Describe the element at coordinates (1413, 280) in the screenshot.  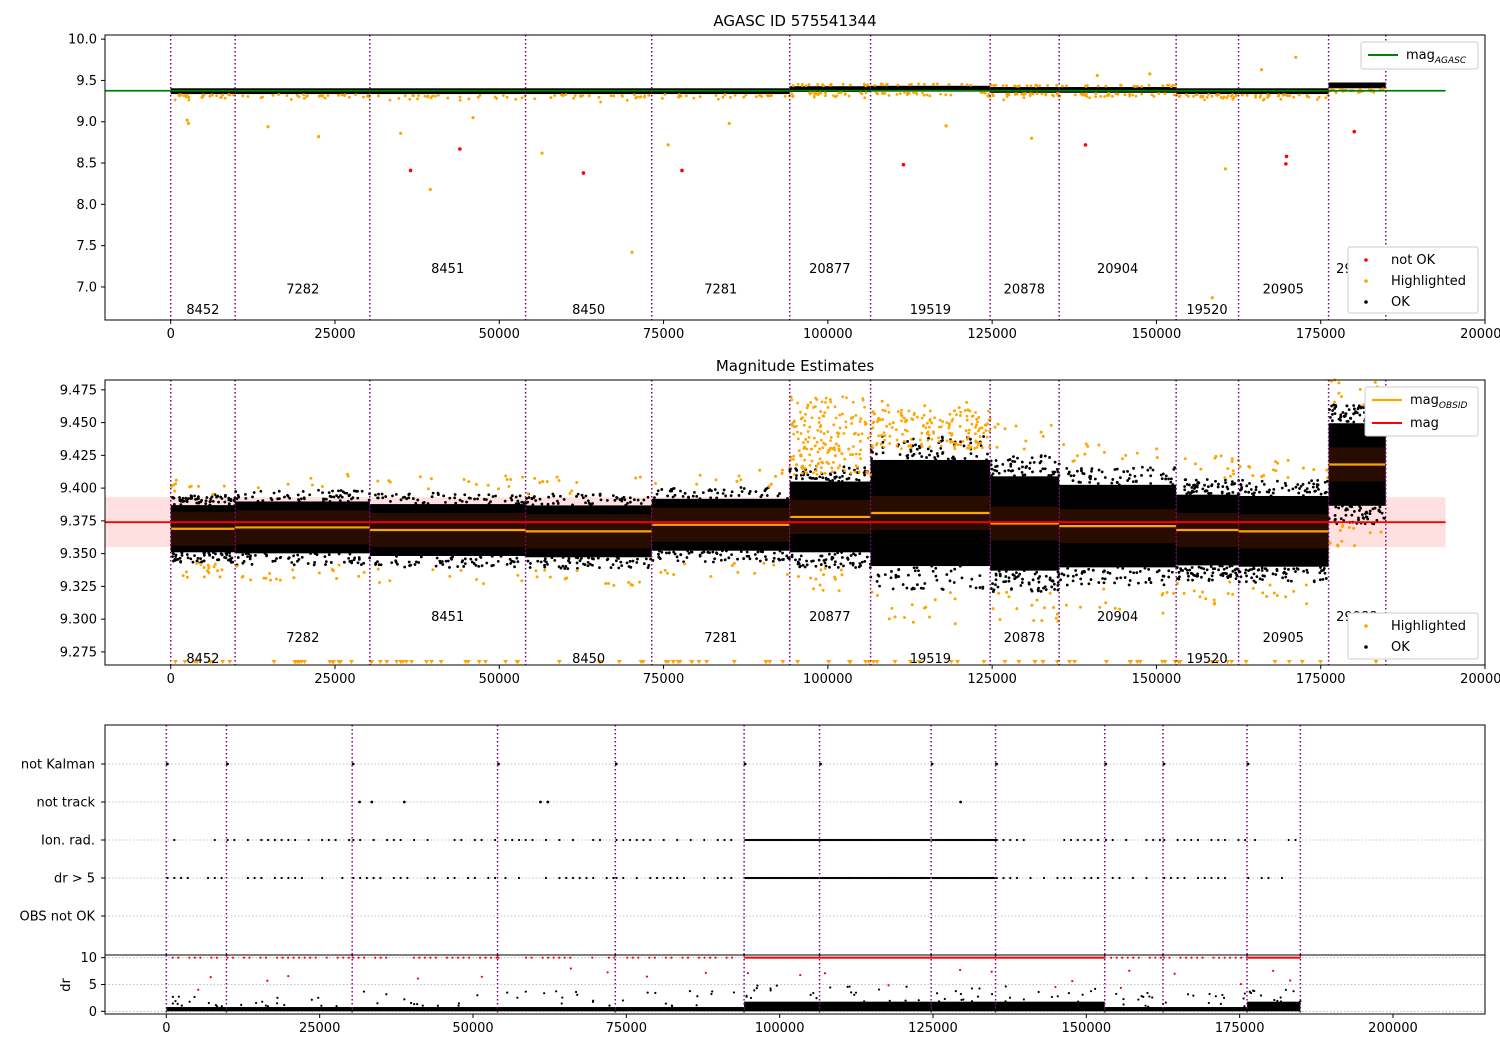
I see `panel1-point-legend: not OK Highlighted OK` at that location.